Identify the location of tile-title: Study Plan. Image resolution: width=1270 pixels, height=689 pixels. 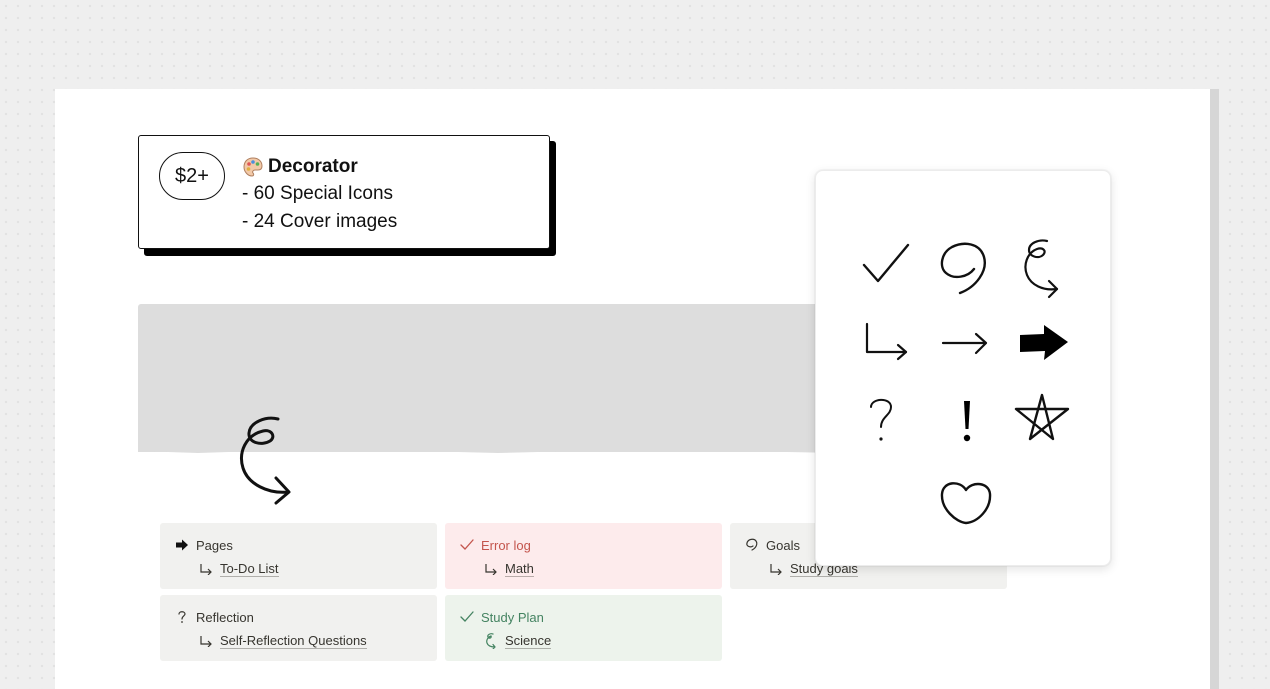
(512, 617).